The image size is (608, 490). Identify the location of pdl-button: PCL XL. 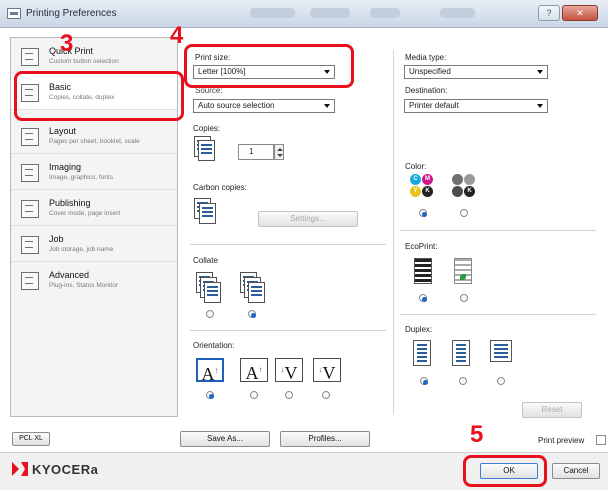
(31, 439).